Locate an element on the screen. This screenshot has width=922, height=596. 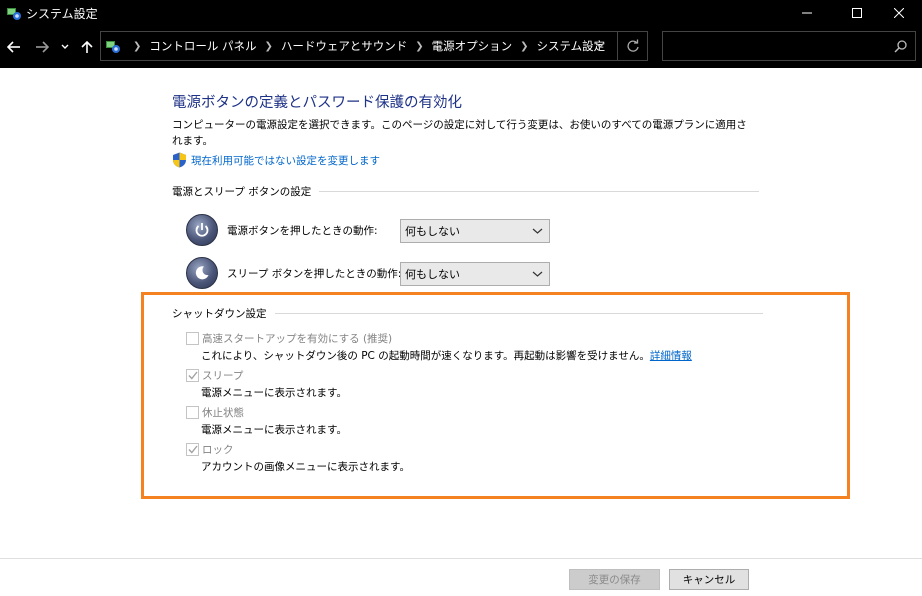
close-icon is located at coordinates (899, 13).